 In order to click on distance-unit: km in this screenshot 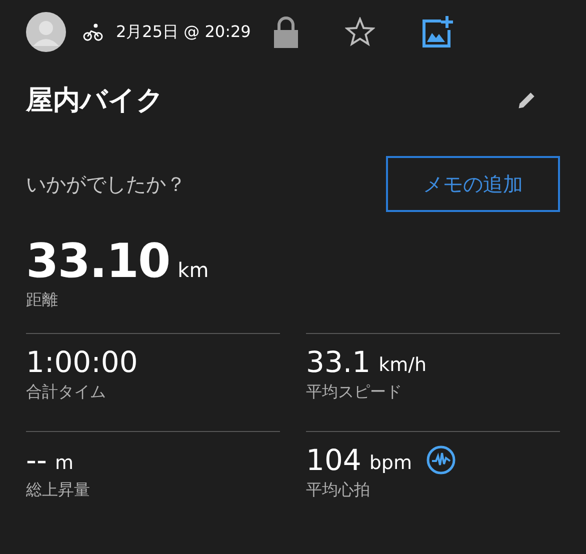, I will do `click(193, 270)`.